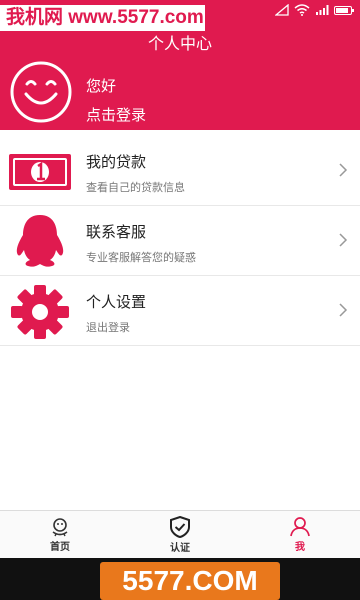  What do you see at coordinates (180, 311) in the screenshot?
I see `menu-item-personal-settings: 个人设置 退出登录` at bounding box center [180, 311].